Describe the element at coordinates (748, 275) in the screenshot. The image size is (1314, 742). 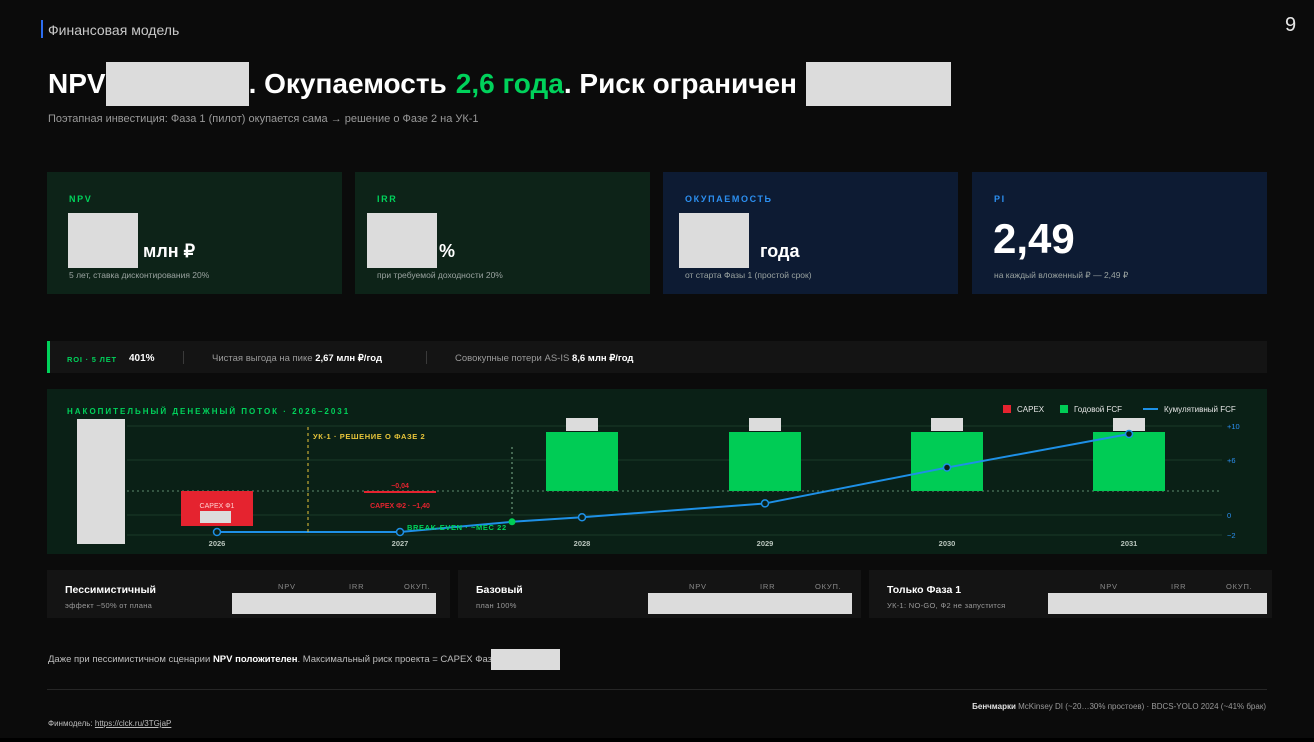
I see `kpi-note: от старта Фазы 1 (простой срок)` at that location.